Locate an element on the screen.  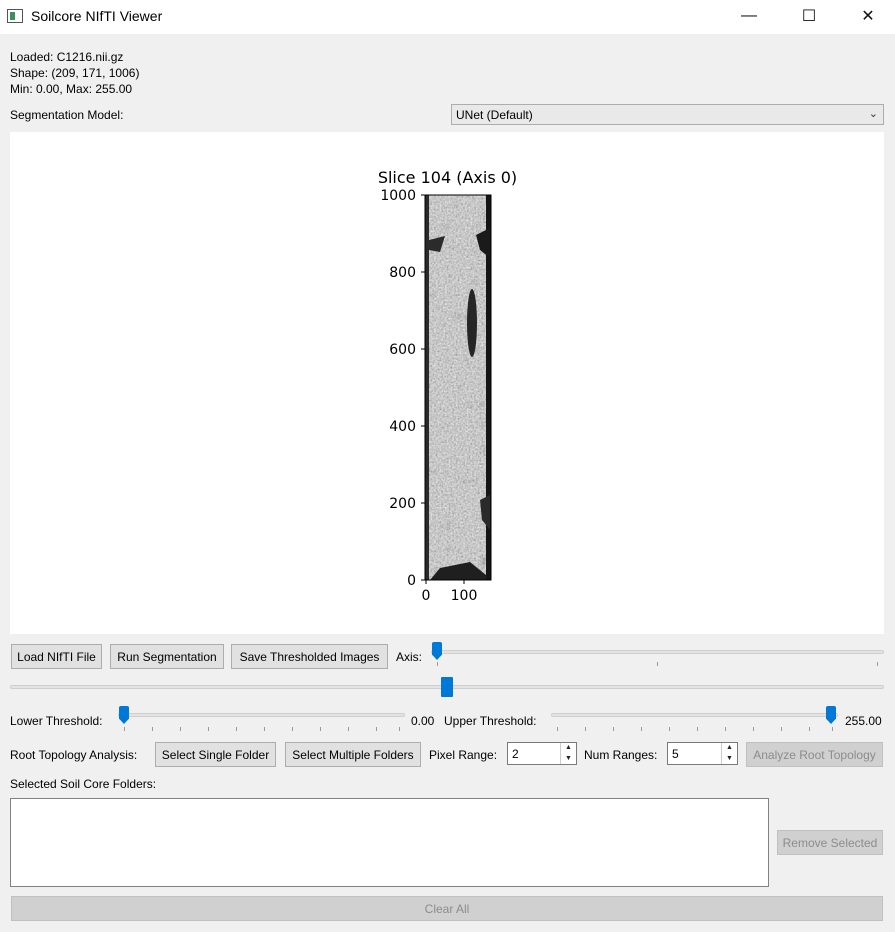
clear-all-button: Clear All is located at coordinates (447, 908).